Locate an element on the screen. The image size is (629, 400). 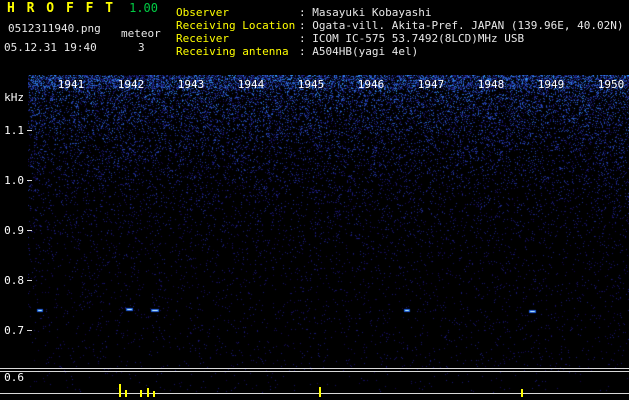
info-value: A504HB(yagi 4el) is located at coordinates (365, 51).